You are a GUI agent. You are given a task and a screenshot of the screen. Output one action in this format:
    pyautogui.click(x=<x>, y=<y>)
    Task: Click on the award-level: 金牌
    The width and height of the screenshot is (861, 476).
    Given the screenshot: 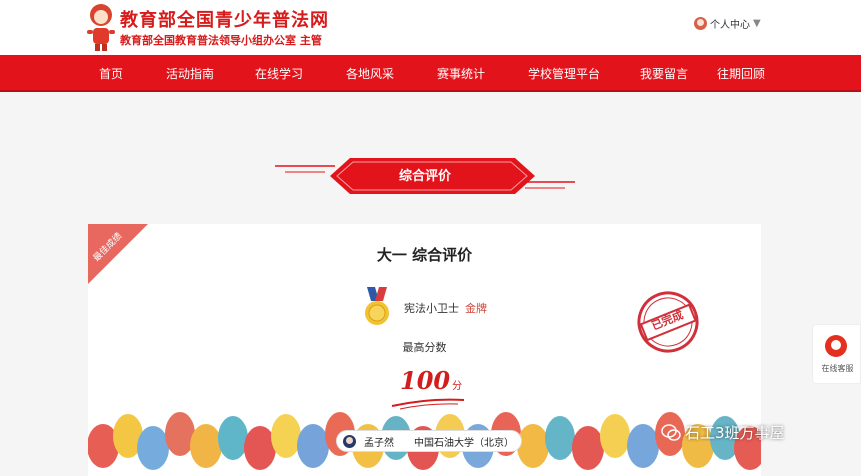 What is the action you would take?
    pyautogui.click(x=476, y=308)
    